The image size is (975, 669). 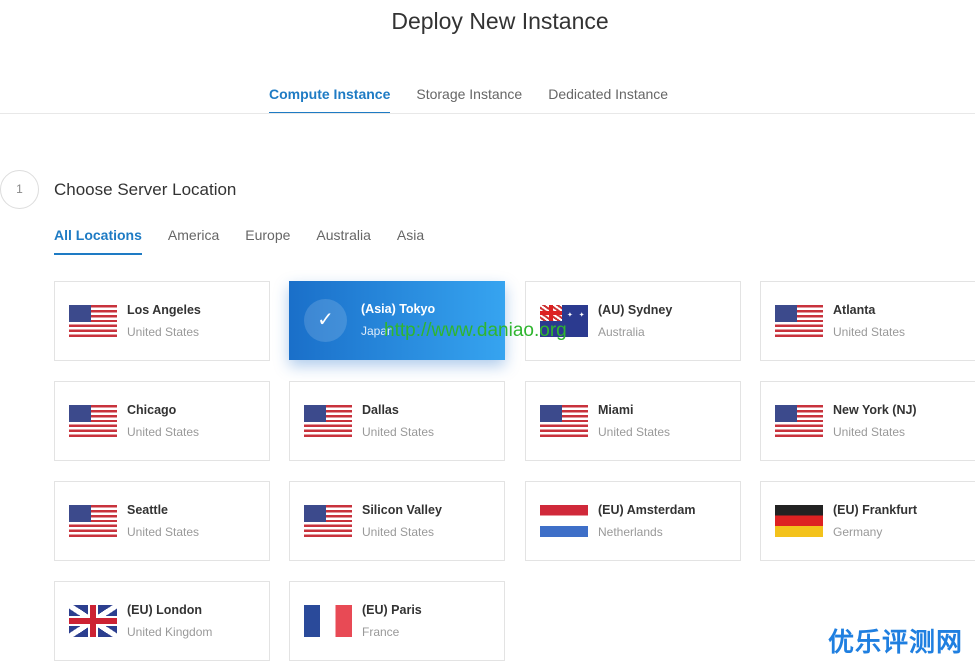 What do you see at coordinates (397, 521) in the screenshot?
I see `location-card: Silicon Valley United States` at bounding box center [397, 521].